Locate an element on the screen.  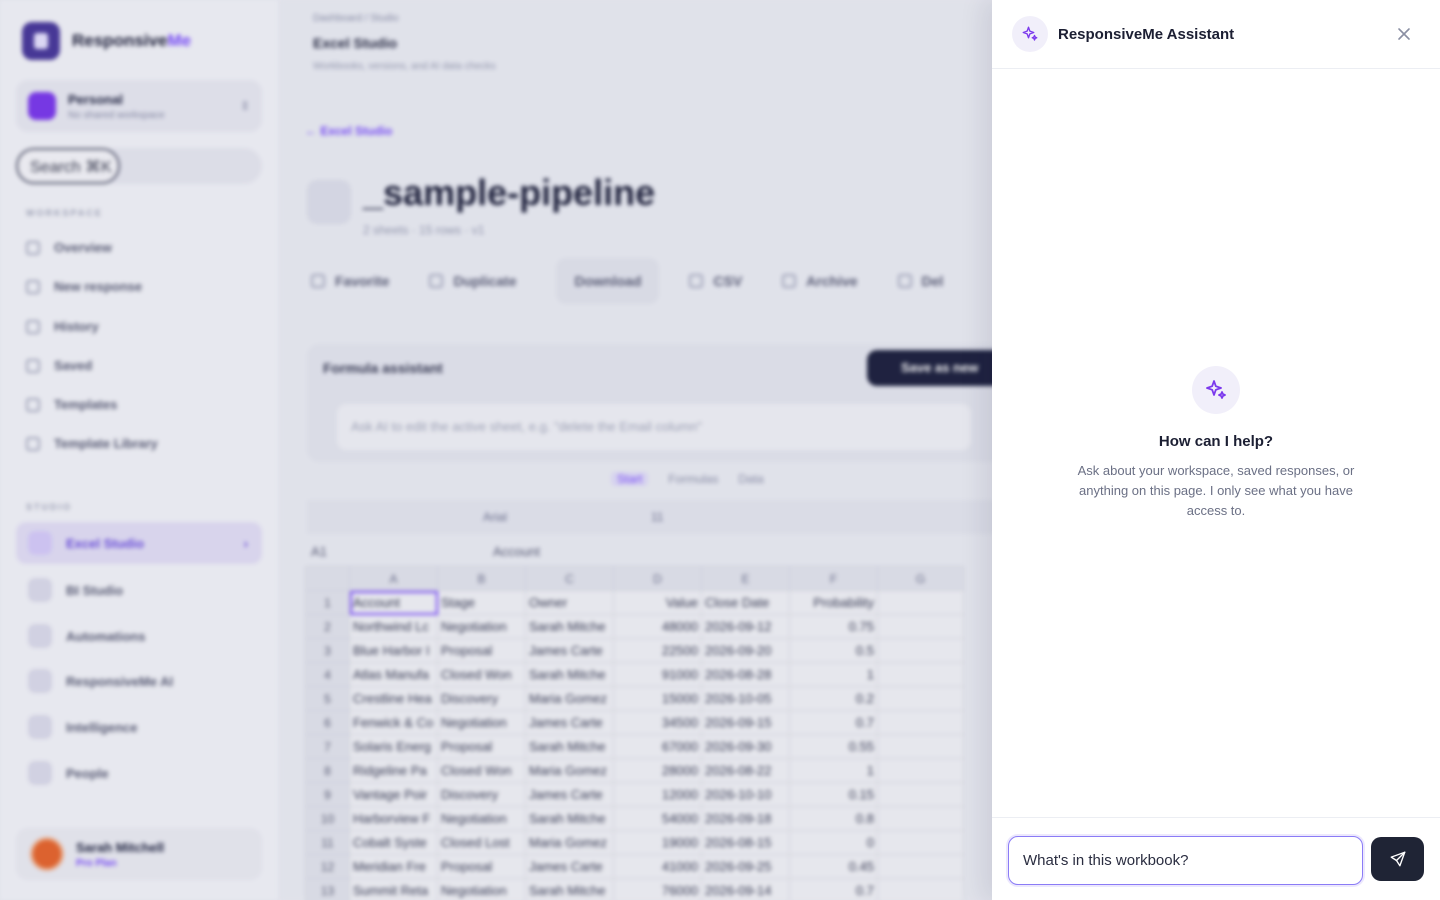
send-icon is located at coordinates (1397, 859).